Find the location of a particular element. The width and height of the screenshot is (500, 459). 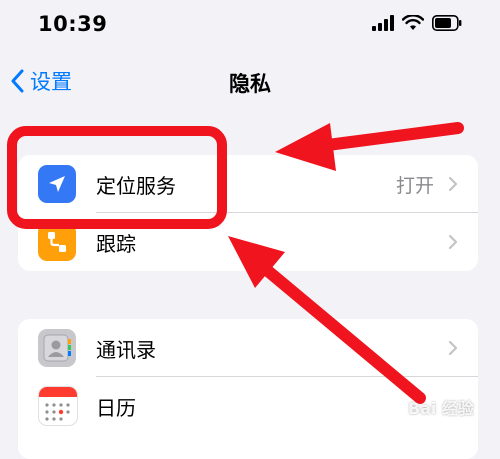

row-label: 跟踪 is located at coordinates (116, 243).